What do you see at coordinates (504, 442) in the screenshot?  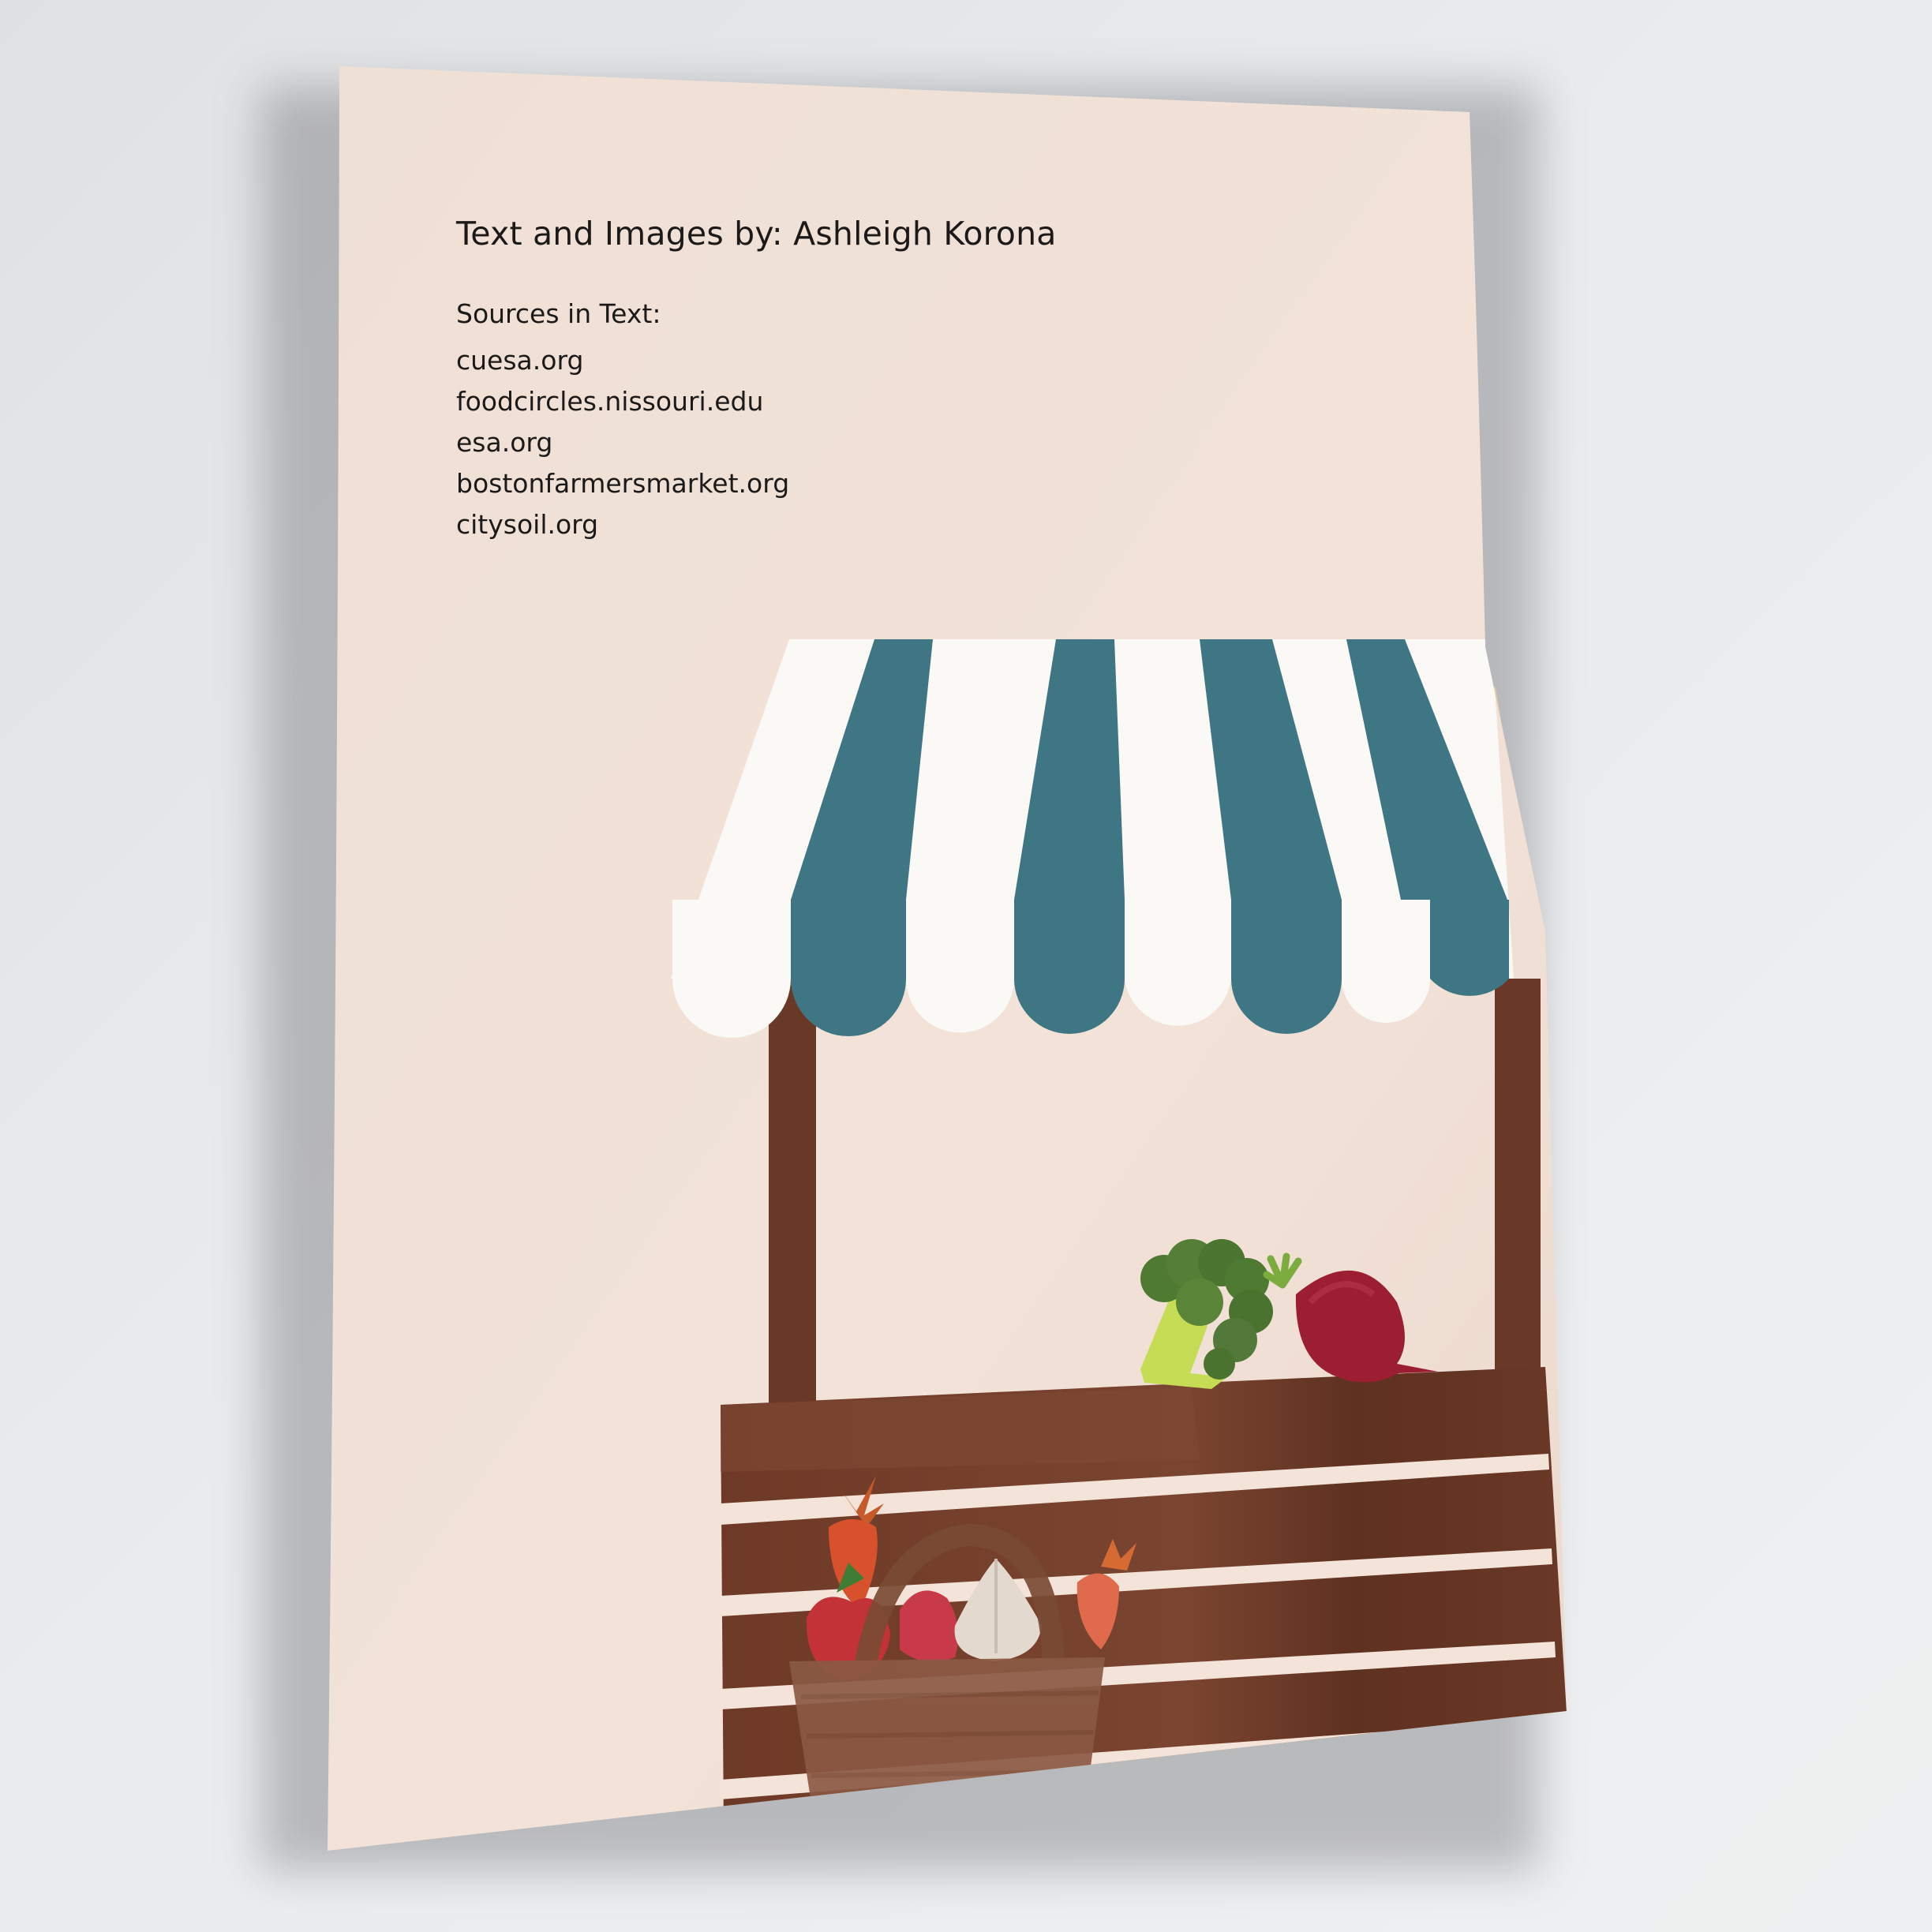 I see `source-item: esa.org` at bounding box center [504, 442].